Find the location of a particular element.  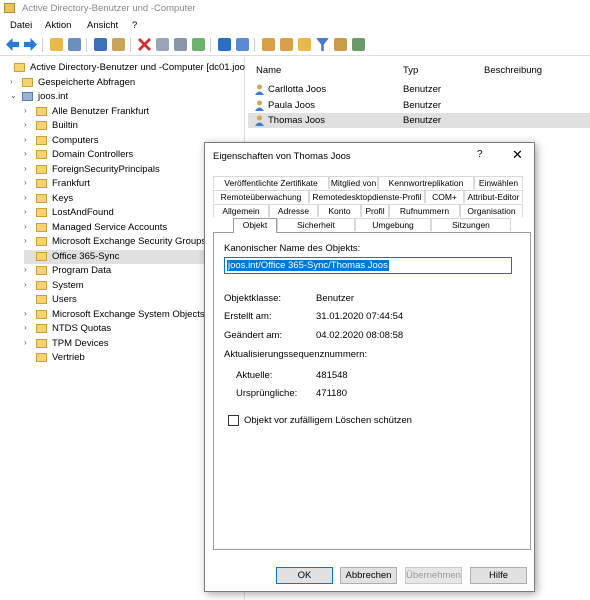

tab-veröffentlichte-zertifikate: Veröffentlichte Zertifikate is located at coordinates (271, 182).